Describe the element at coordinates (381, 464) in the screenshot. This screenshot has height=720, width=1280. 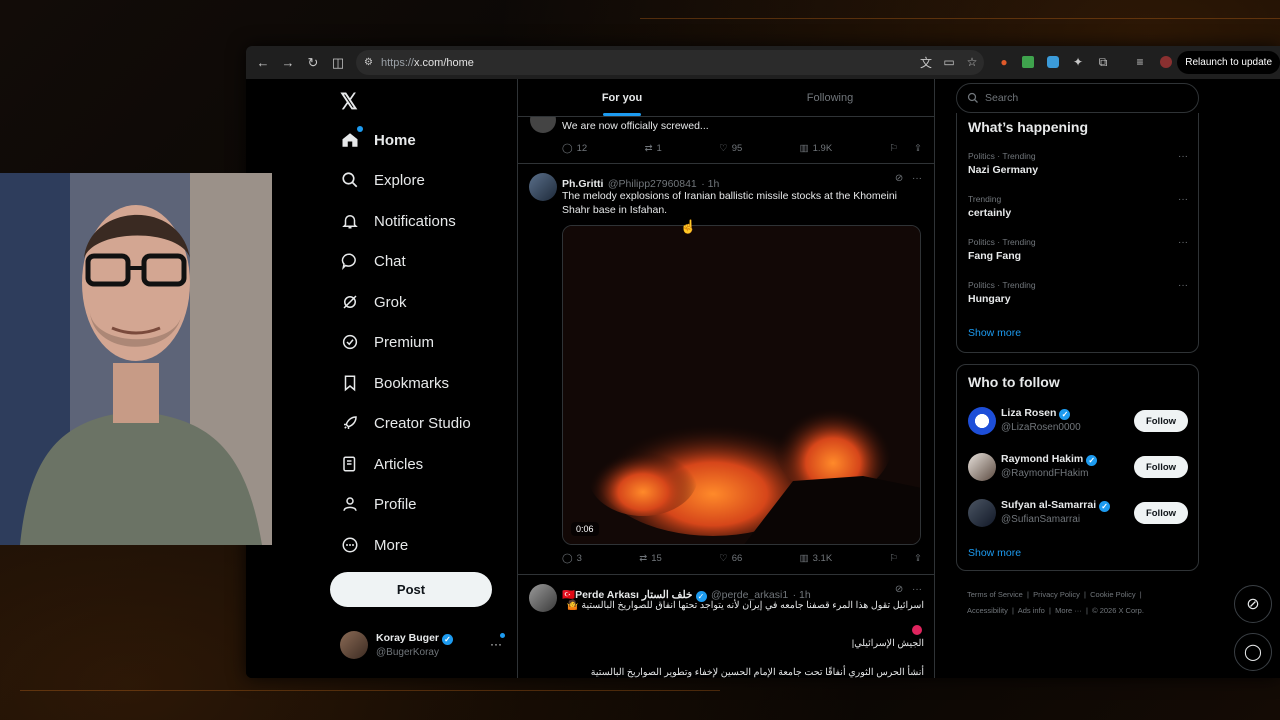
I see `nav-articles: Articles` at that location.